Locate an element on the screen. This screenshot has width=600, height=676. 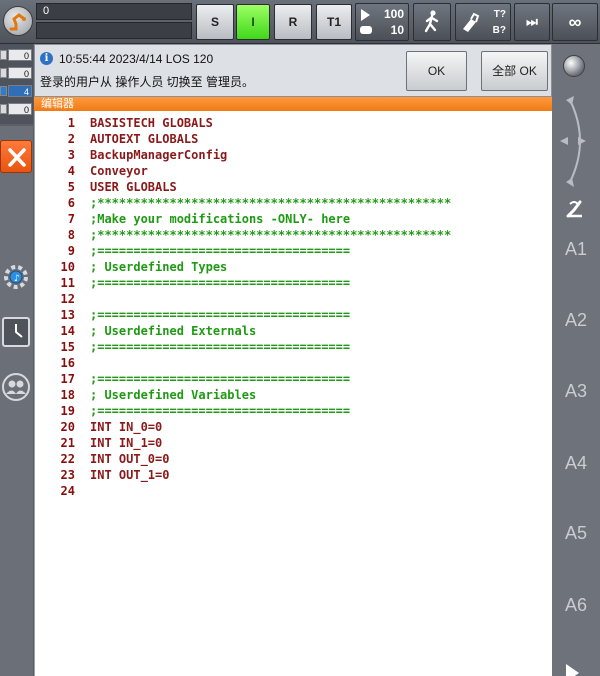
code-line: 13 ;=================================== is located at coordinates (294, 315).